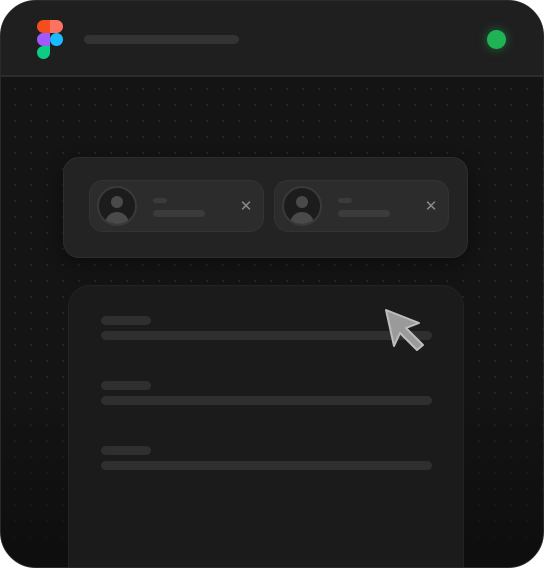  I want to click on user-chip-panel: ✕ ✕, so click(265, 207).